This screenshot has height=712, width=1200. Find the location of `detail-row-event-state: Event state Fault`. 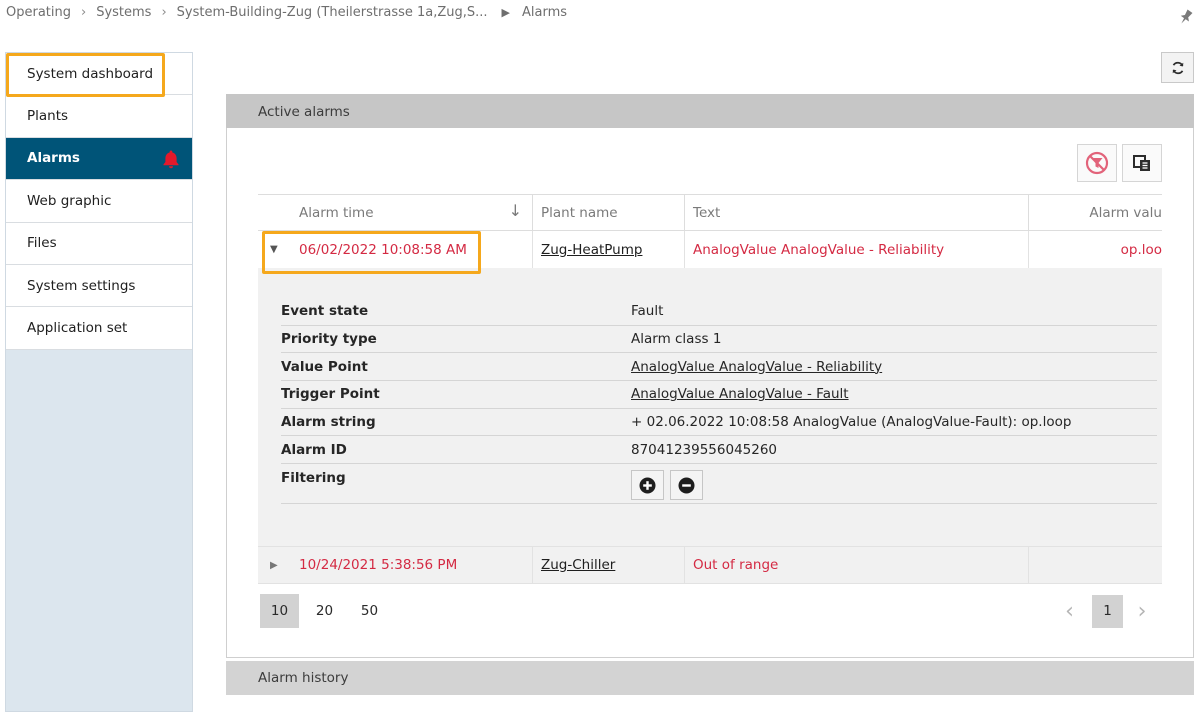

detail-row-event-state: Event state Fault is located at coordinates (719, 312).